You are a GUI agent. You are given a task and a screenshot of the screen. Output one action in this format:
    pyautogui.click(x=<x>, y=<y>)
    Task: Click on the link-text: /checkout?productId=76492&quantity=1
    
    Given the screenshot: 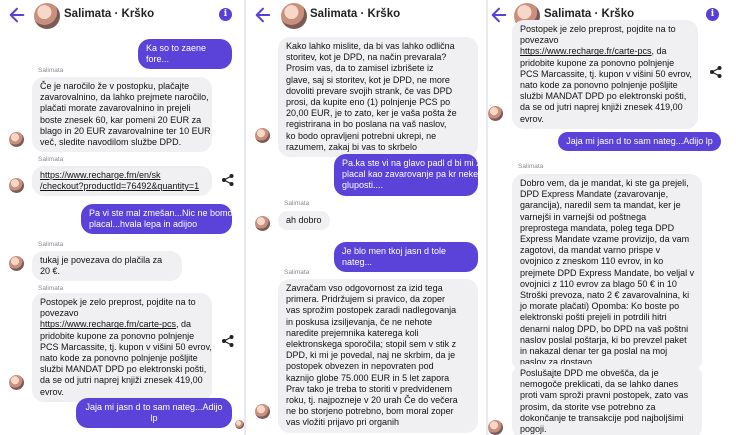 What is the action you would take?
    pyautogui.click(x=122, y=186)
    